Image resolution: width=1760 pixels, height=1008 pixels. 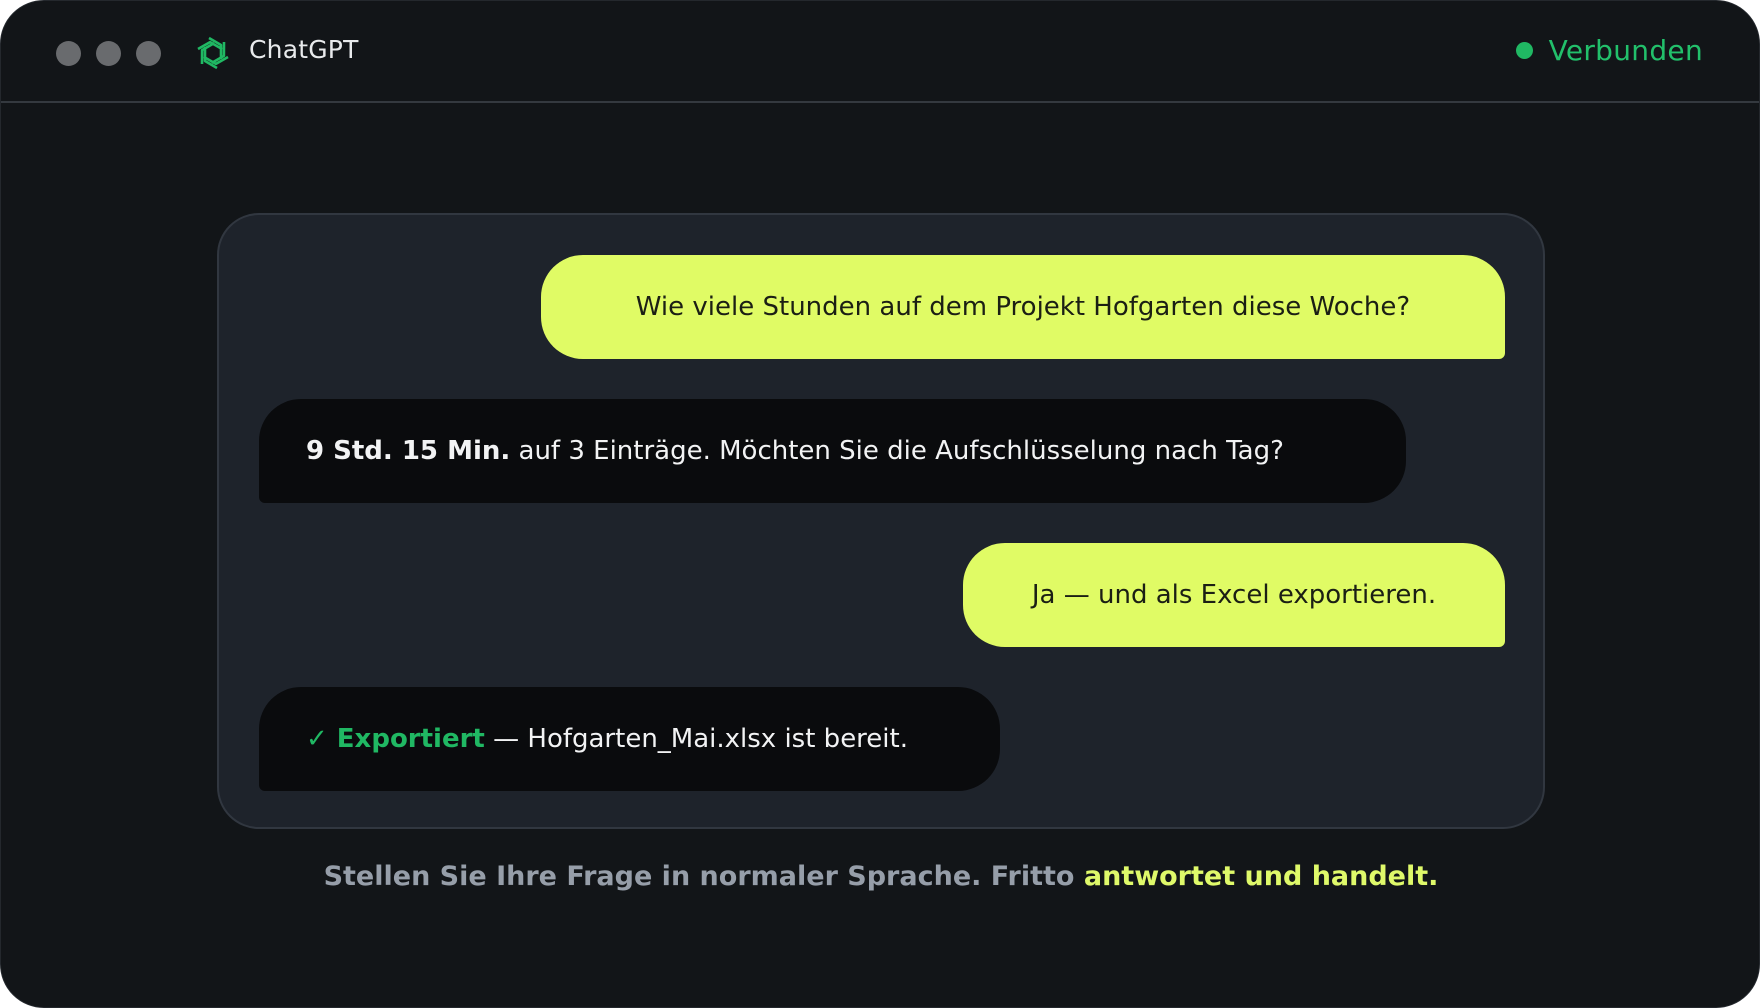 What do you see at coordinates (213, 53) in the screenshot?
I see `openai-logo-icon` at bounding box center [213, 53].